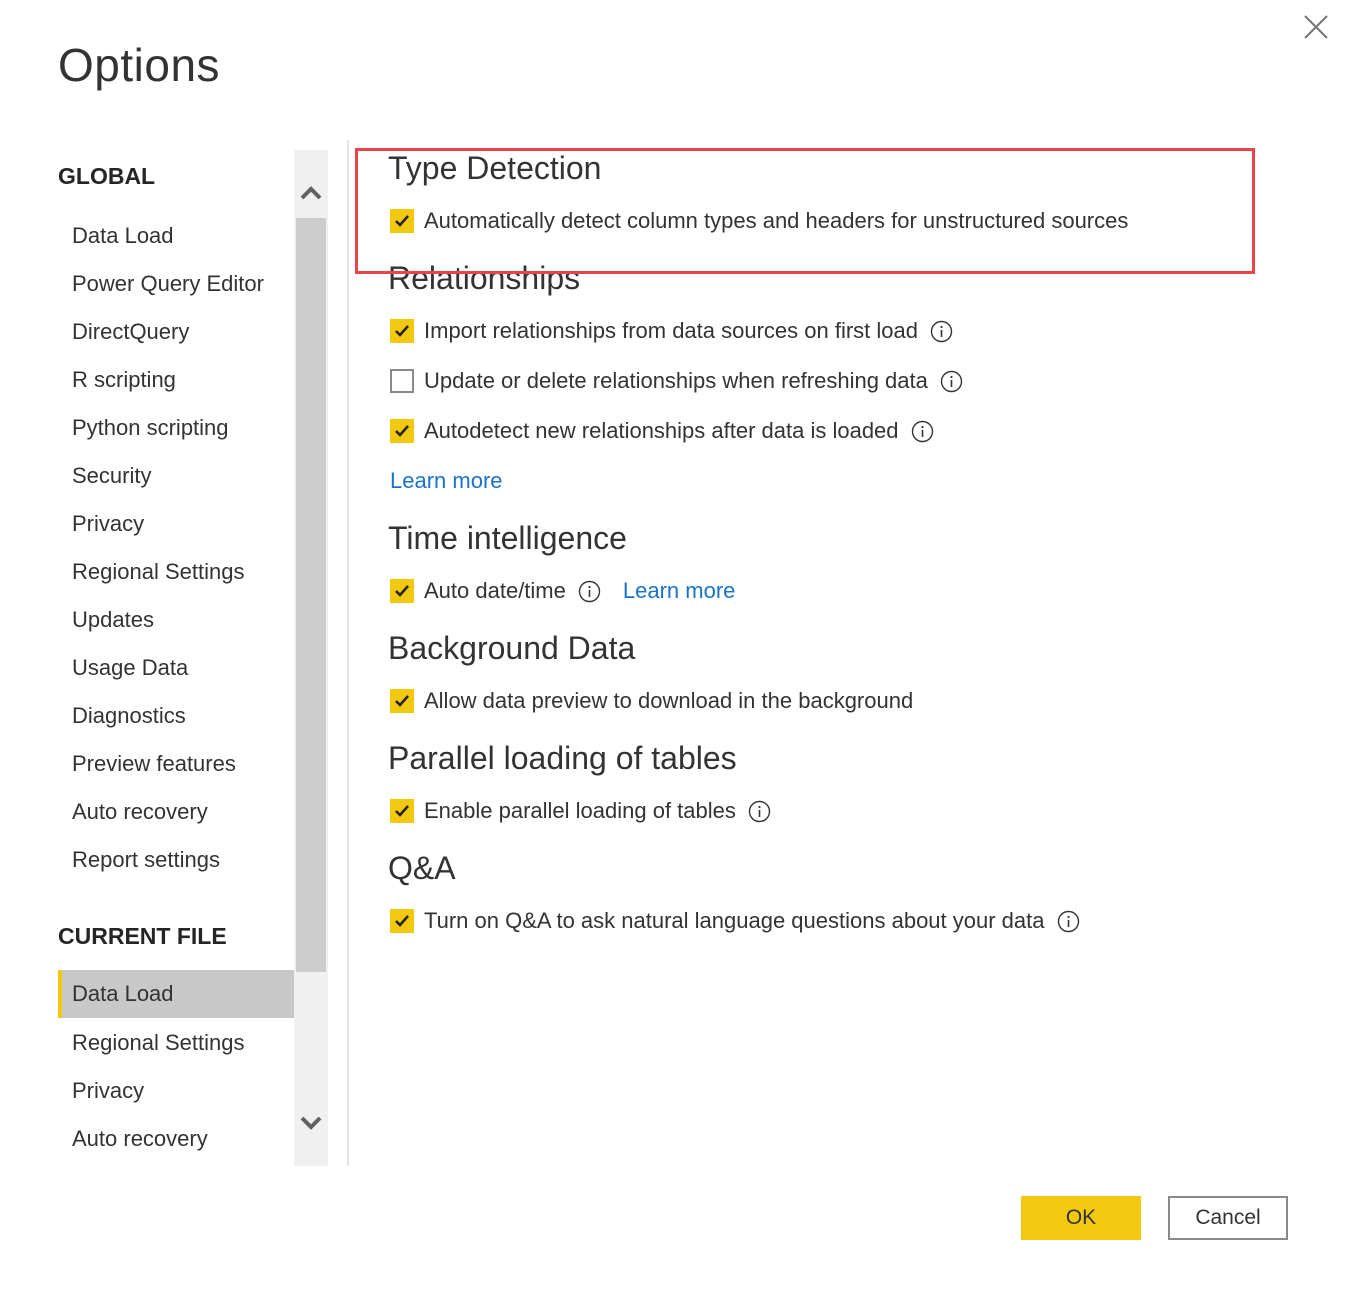 This screenshot has height=1298, width=1348. What do you see at coordinates (679, 591) in the screenshot?
I see `time-intelligence-learn-more-link: Learn more` at bounding box center [679, 591].